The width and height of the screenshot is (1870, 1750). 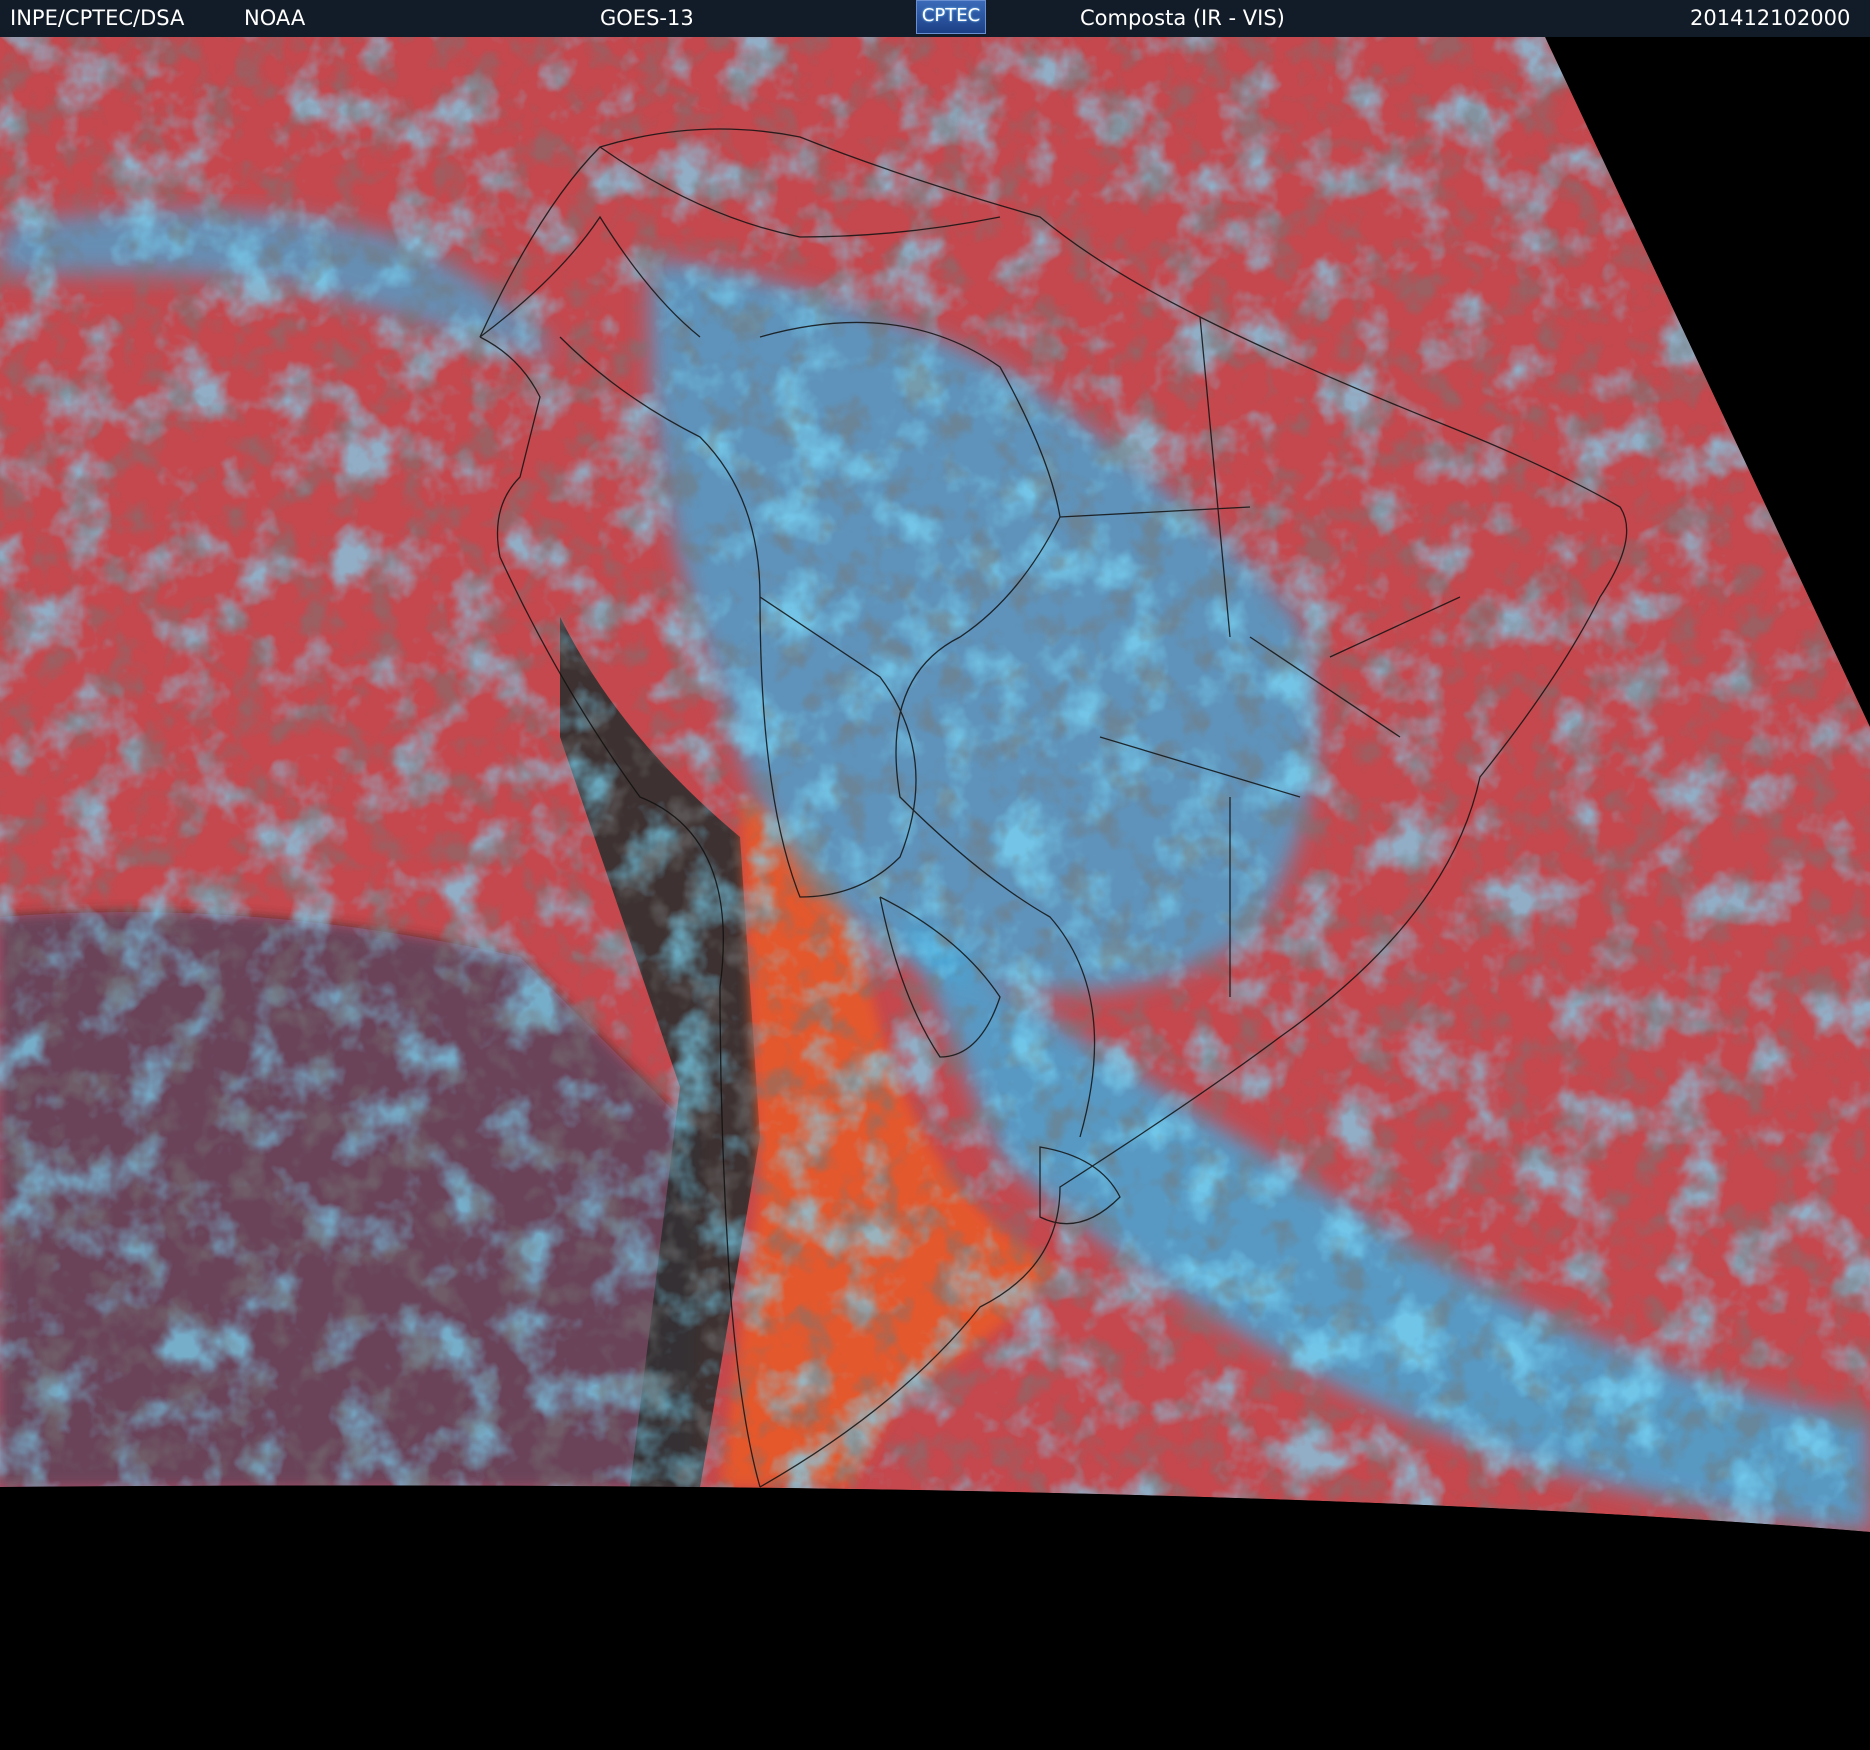 I want to click on agency-label: NOAA, so click(x=275, y=18).